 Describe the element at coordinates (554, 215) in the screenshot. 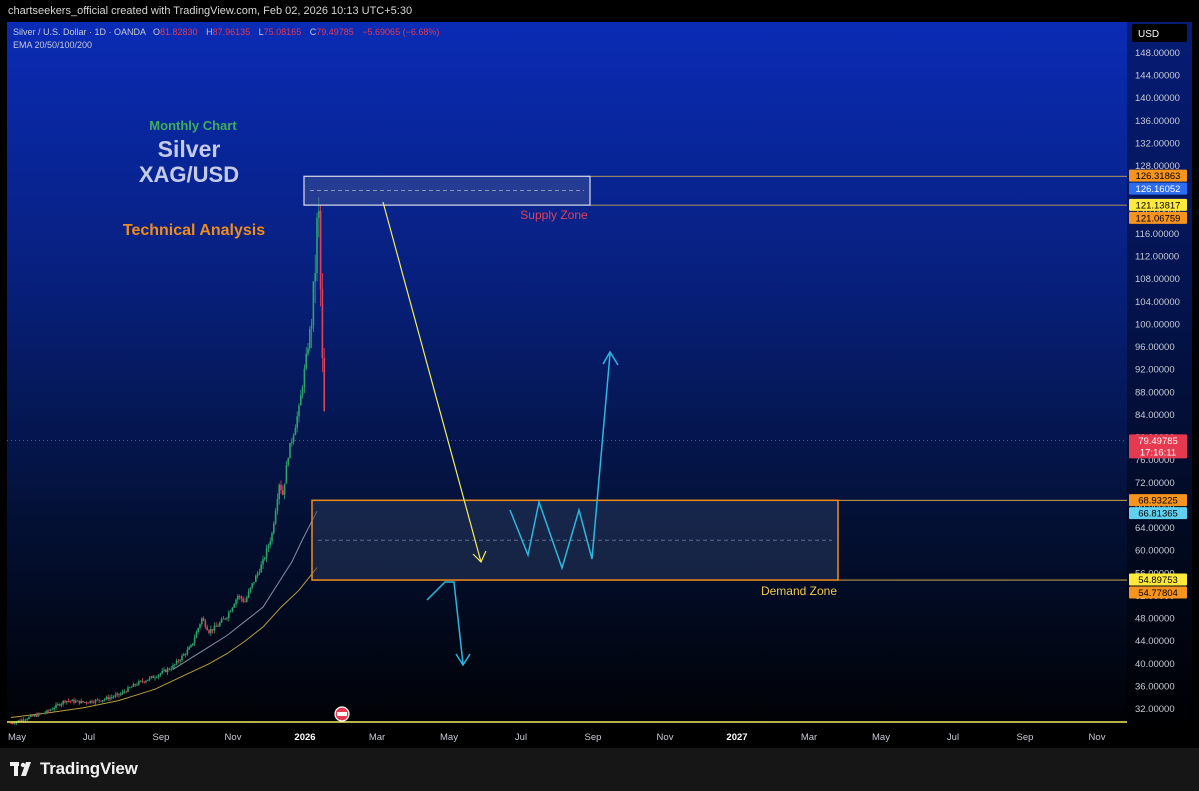

I see `supply-zone-label: Supply Zone` at that location.